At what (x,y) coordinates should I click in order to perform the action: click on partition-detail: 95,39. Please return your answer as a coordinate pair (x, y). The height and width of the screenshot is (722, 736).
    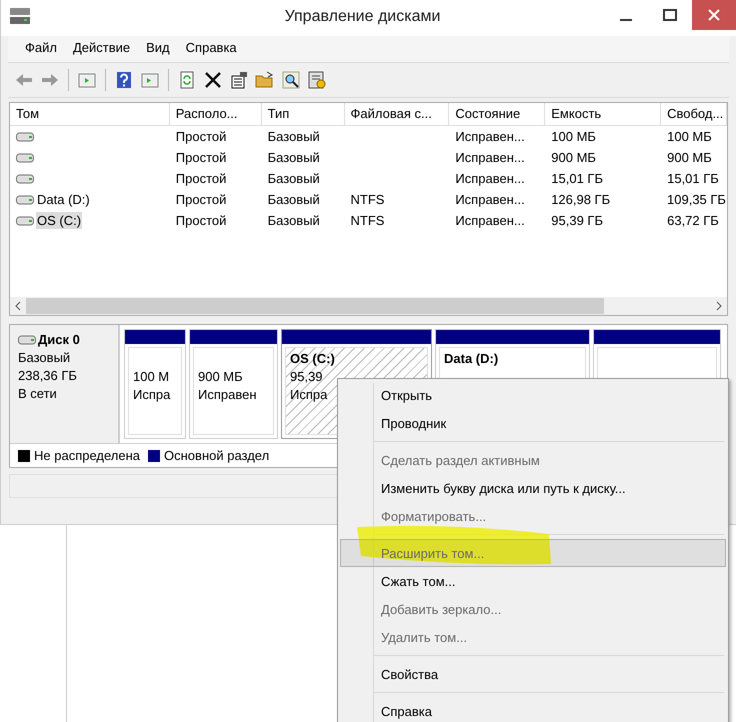
    Looking at the image, I should click on (306, 377).